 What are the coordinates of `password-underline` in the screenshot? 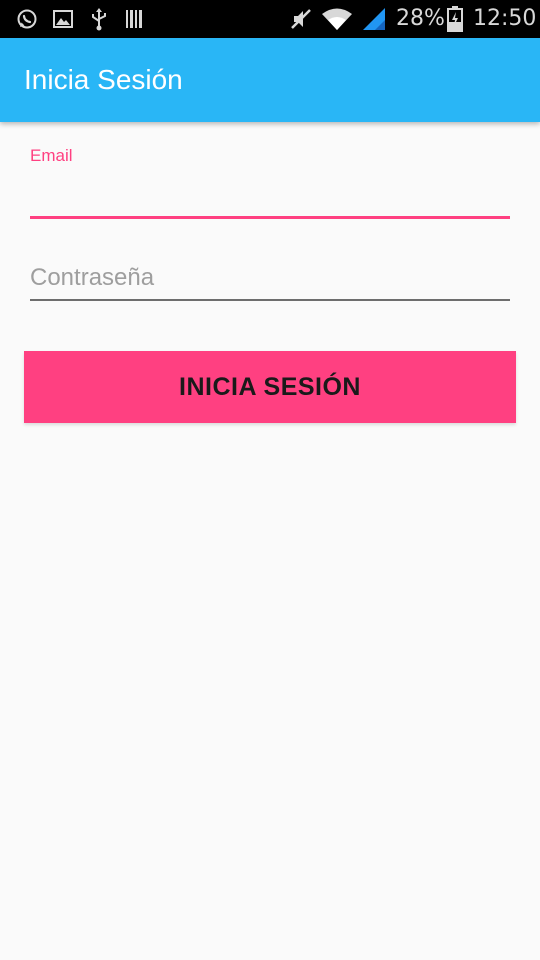 It's located at (270, 300).